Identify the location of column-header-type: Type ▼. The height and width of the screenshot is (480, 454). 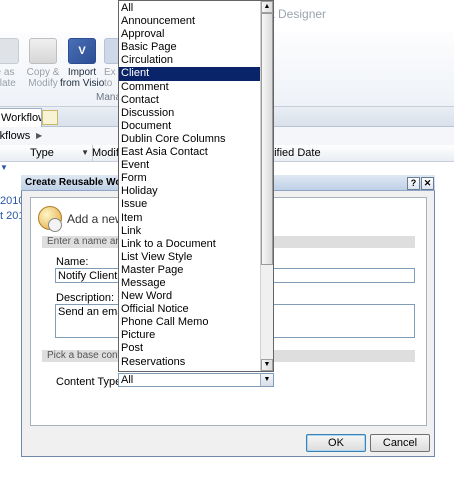
(60, 153).